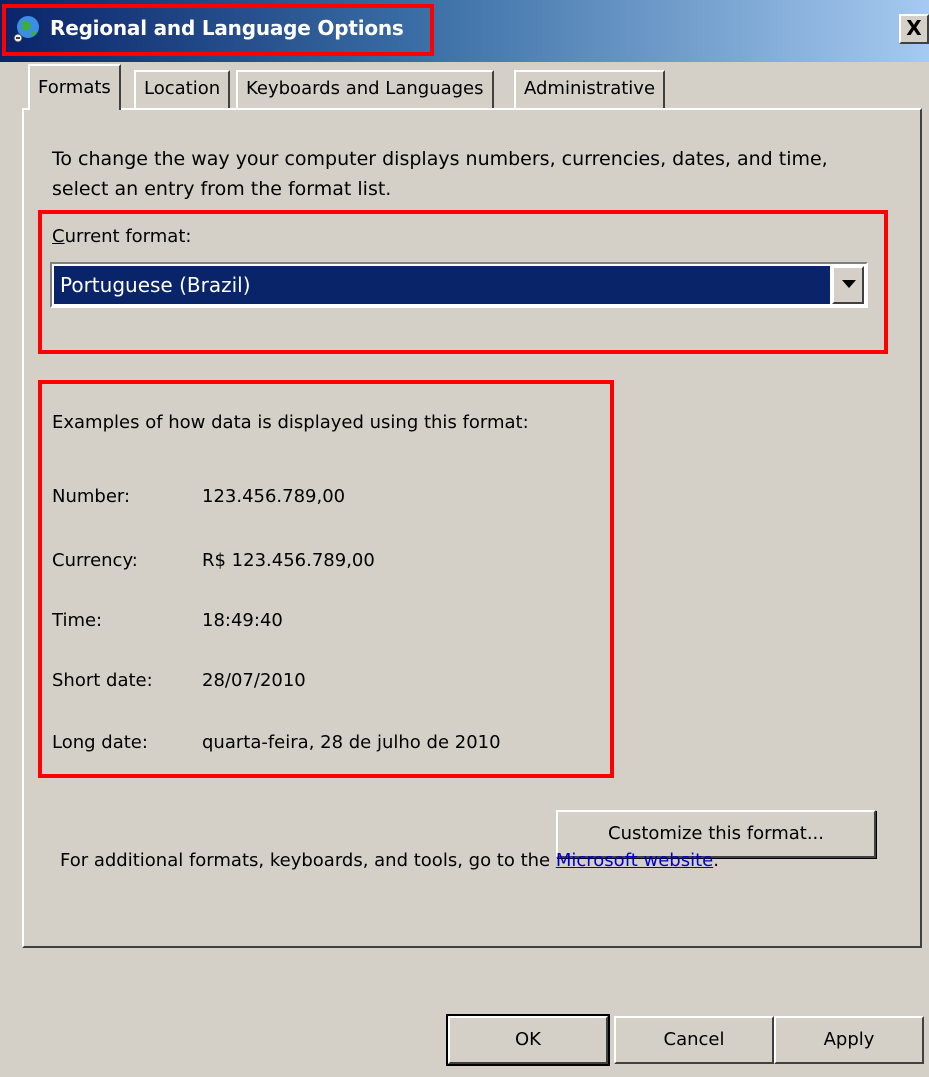 The width and height of the screenshot is (929, 1077). Describe the element at coordinates (95, 560) in the screenshot. I see `example-label: Currency:` at that location.